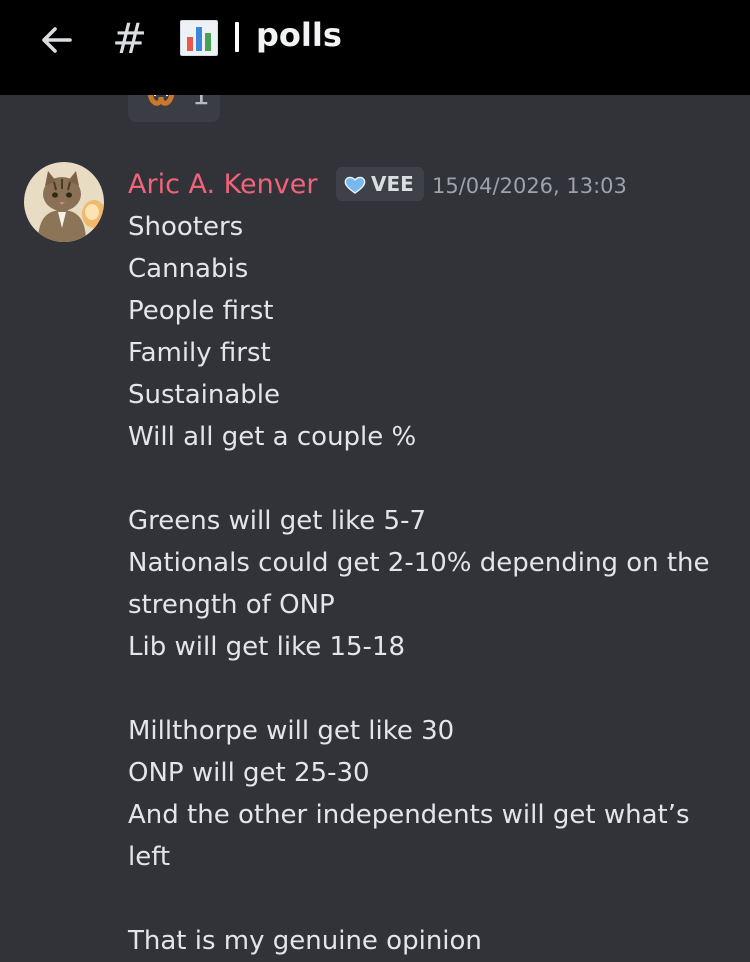 The height and width of the screenshot is (962, 750). What do you see at coordinates (249, 773) in the screenshot?
I see `message-line: ONP will get 25-30` at bounding box center [249, 773].